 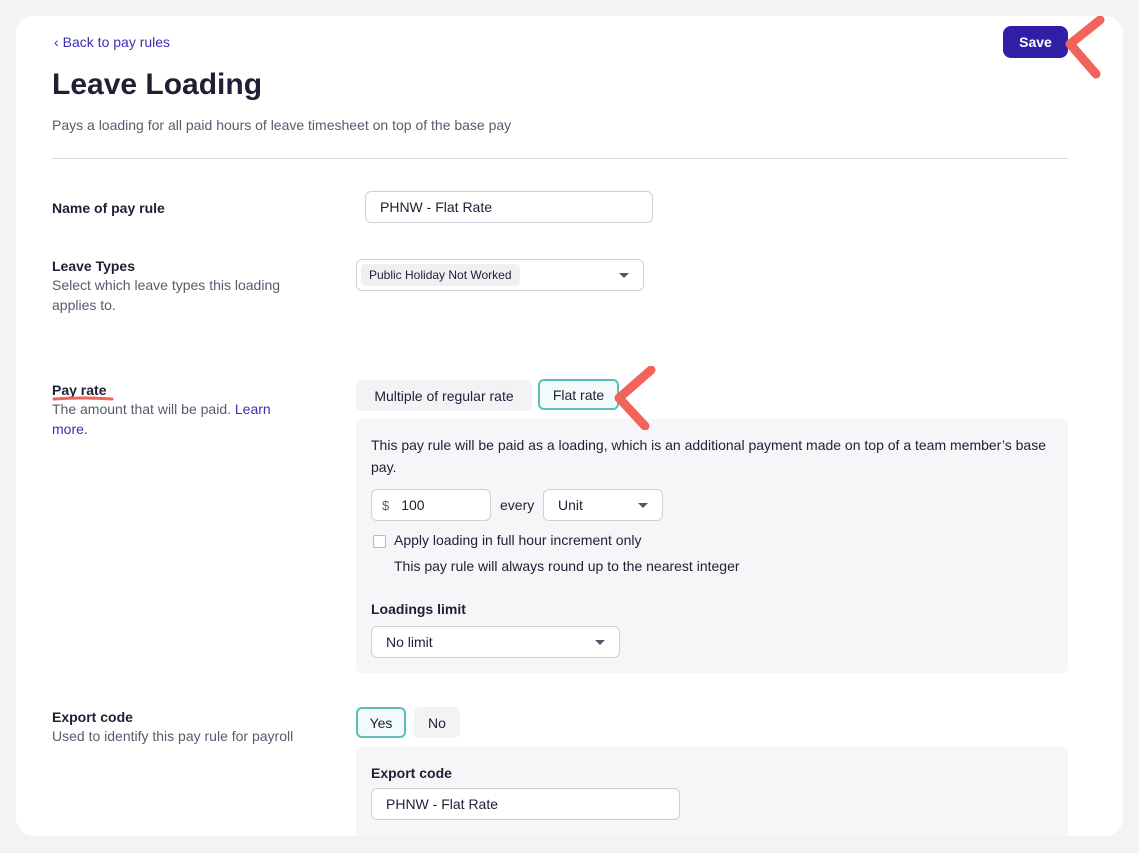 I want to click on save-button: Save, so click(x=1035, y=42).